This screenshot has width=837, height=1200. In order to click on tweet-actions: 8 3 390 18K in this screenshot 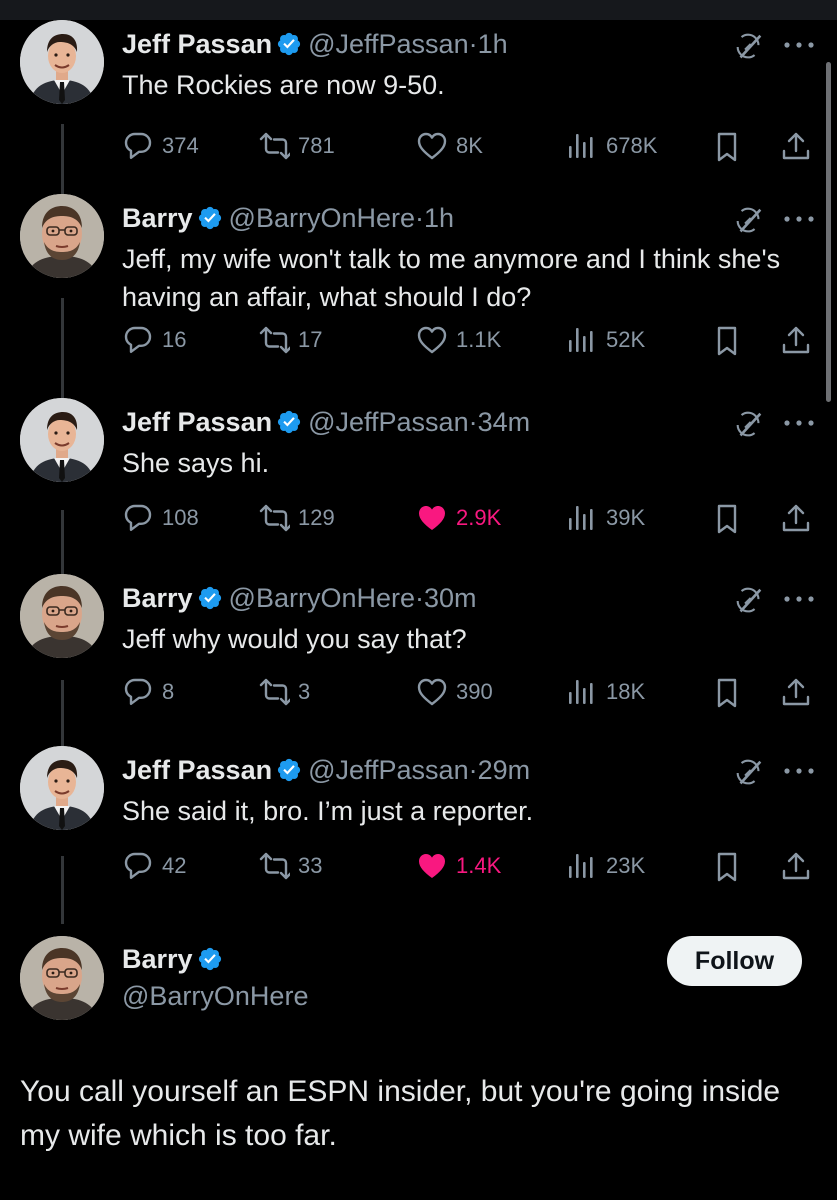, I will do `click(418, 692)`.